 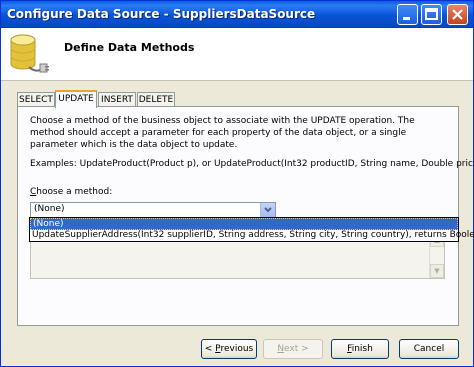 I want to click on minimize-icon, so click(x=407, y=14).